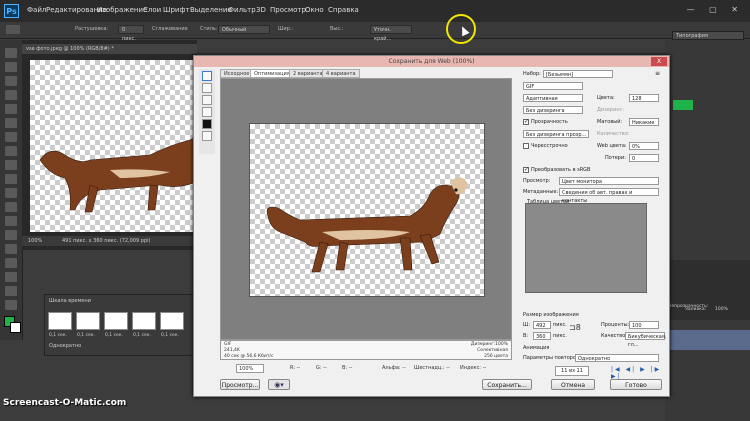  Describe the element at coordinates (142, 335) in the screenshot. I see `frame-4-delay: 0,1 сек.` at that location.